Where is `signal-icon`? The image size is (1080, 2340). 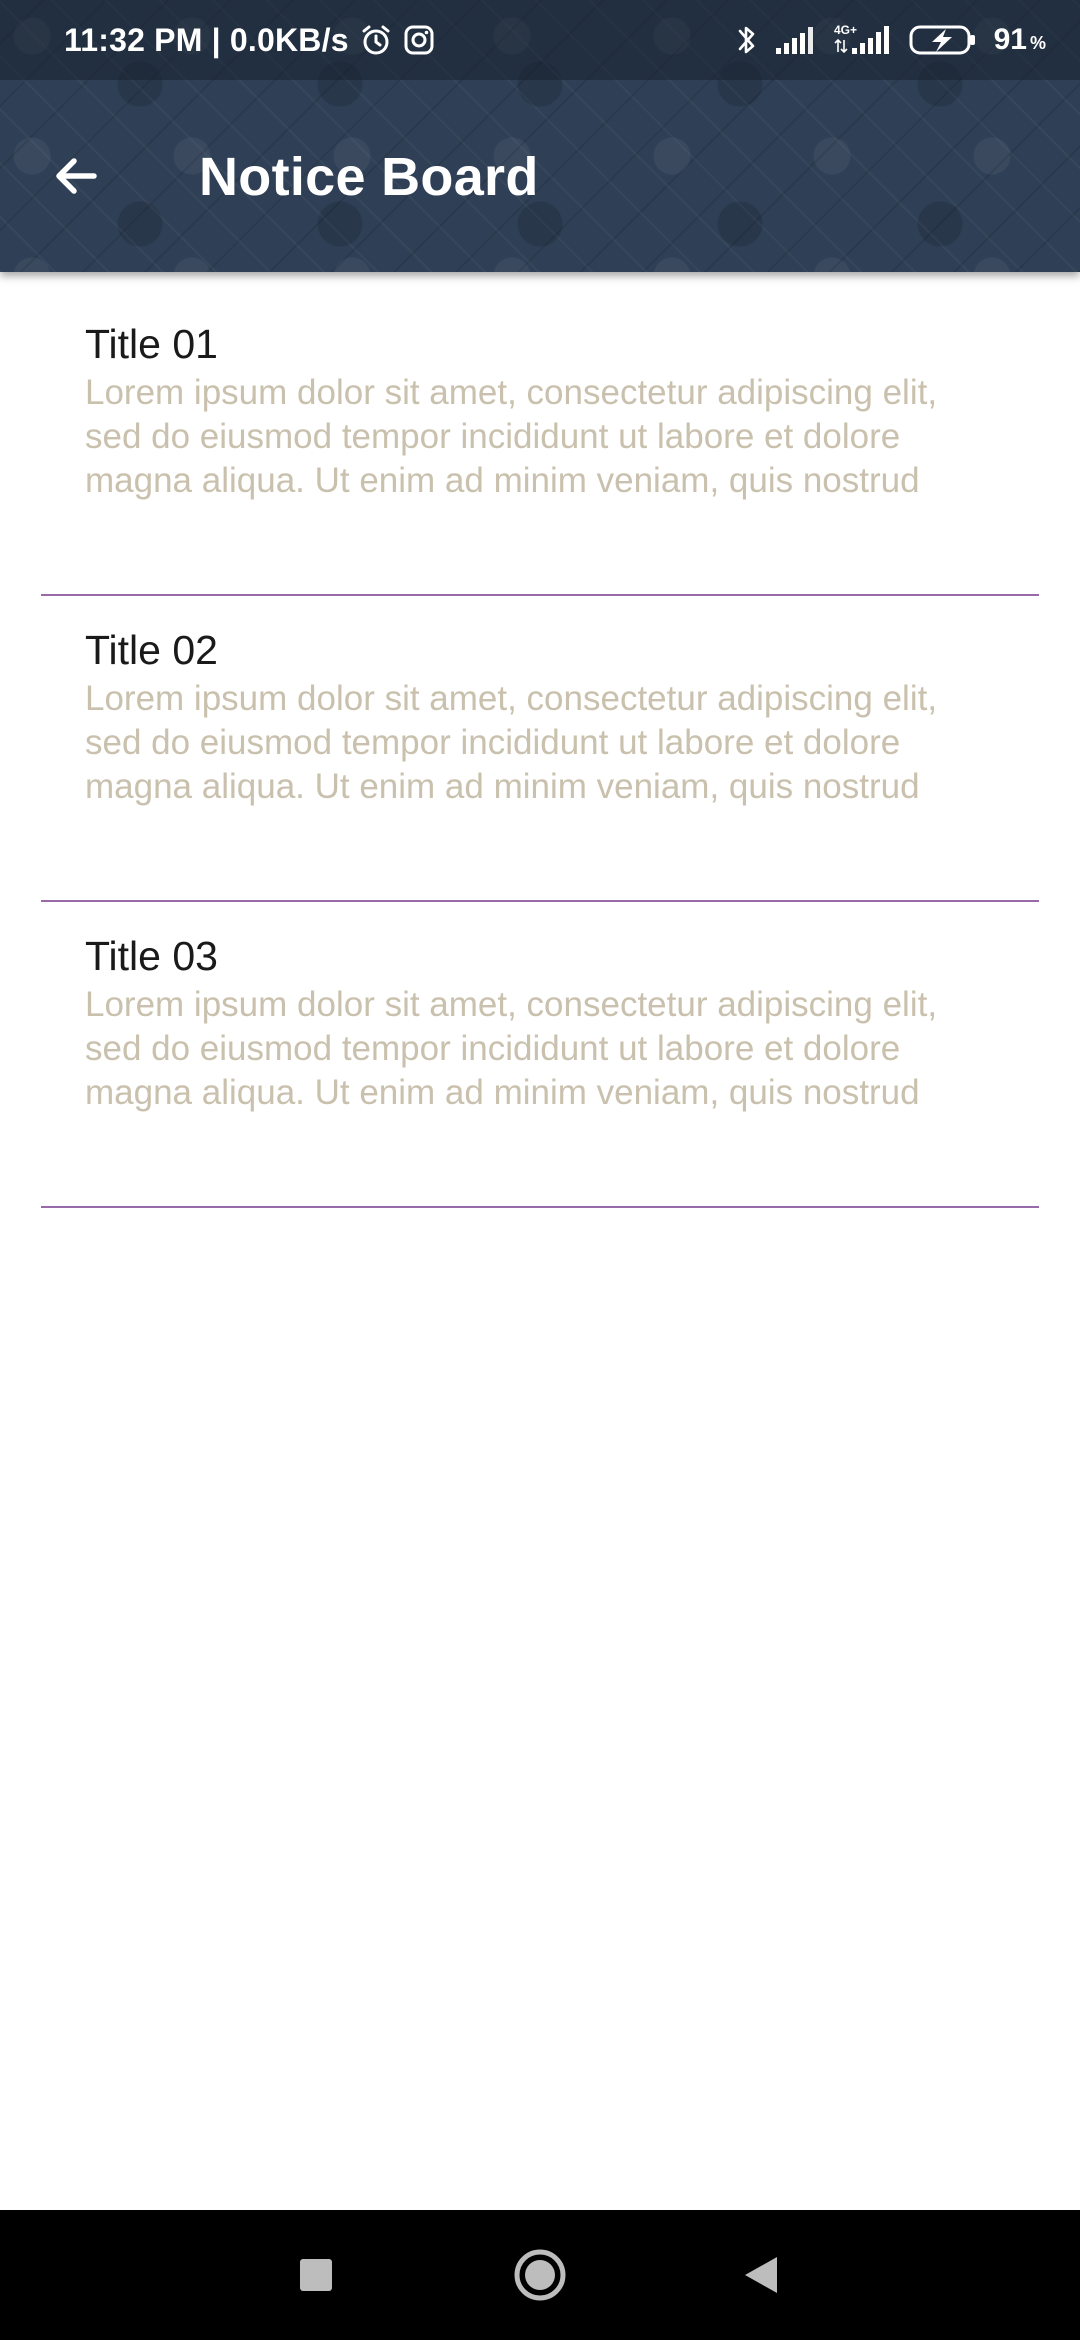 signal-icon is located at coordinates (796, 40).